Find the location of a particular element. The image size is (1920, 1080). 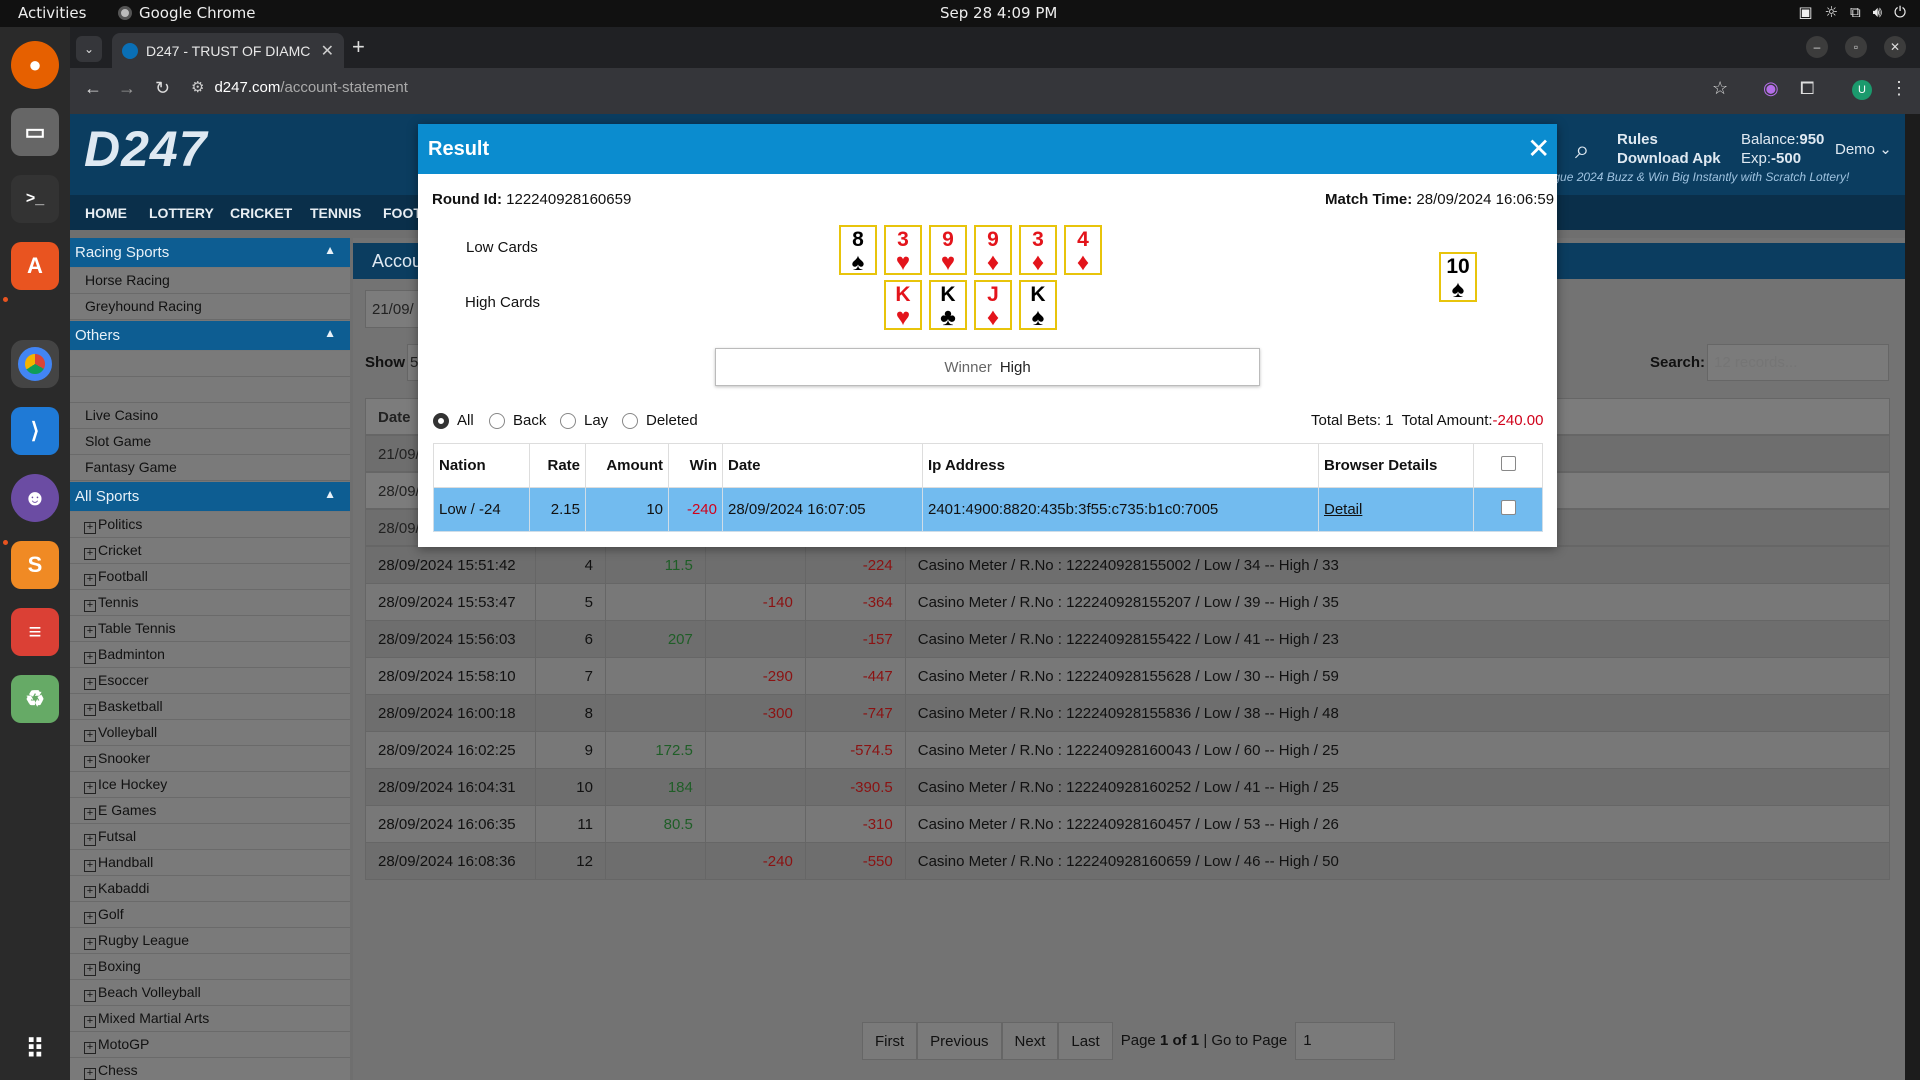

trash-icon: ♻ is located at coordinates (35, 699).